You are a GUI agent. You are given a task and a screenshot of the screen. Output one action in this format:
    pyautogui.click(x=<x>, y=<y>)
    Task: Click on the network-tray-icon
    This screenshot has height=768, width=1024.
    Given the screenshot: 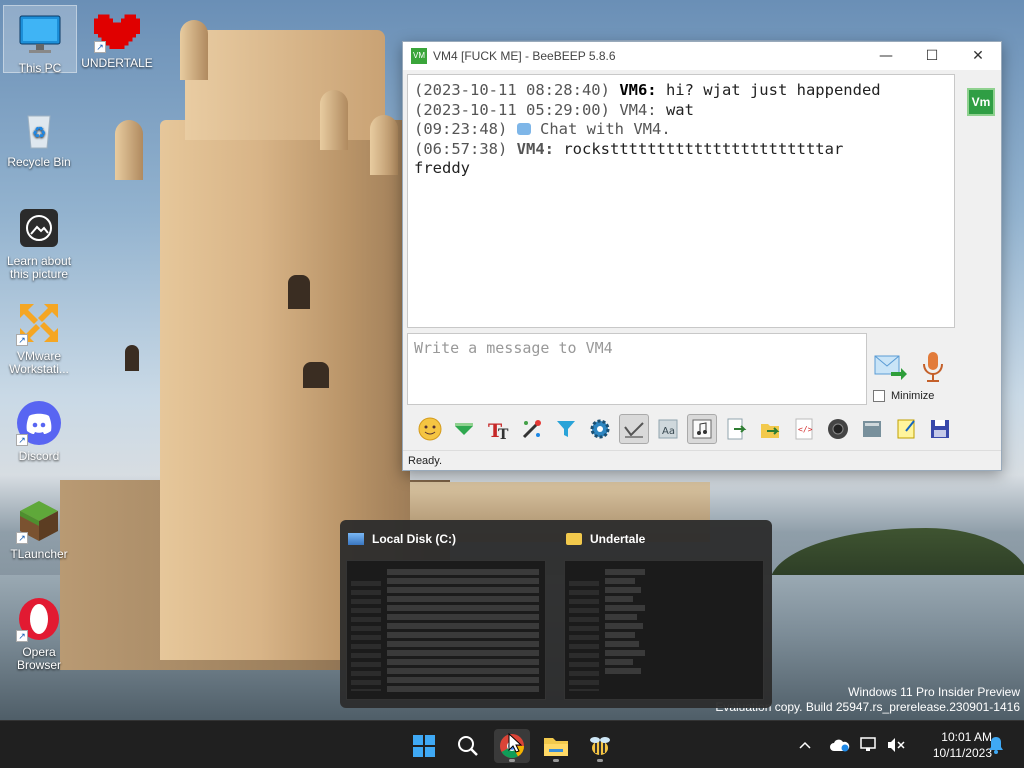 What is the action you would take?
    pyautogui.click(x=869, y=744)
    